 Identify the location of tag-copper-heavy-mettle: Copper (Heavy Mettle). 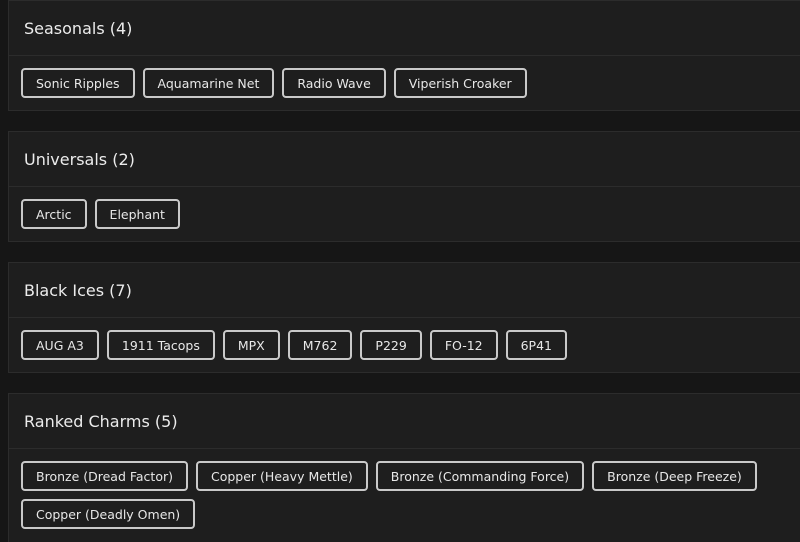
(282, 476).